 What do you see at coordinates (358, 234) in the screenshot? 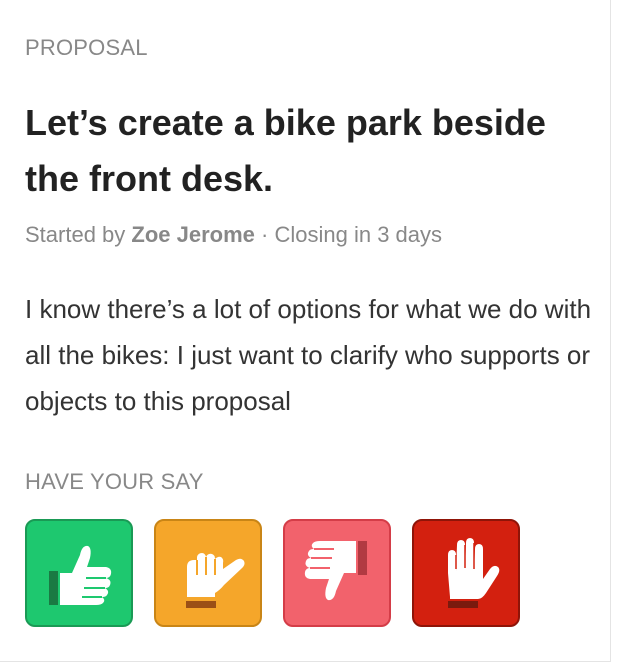
I see `closing-status: Closing in 3 days` at bounding box center [358, 234].